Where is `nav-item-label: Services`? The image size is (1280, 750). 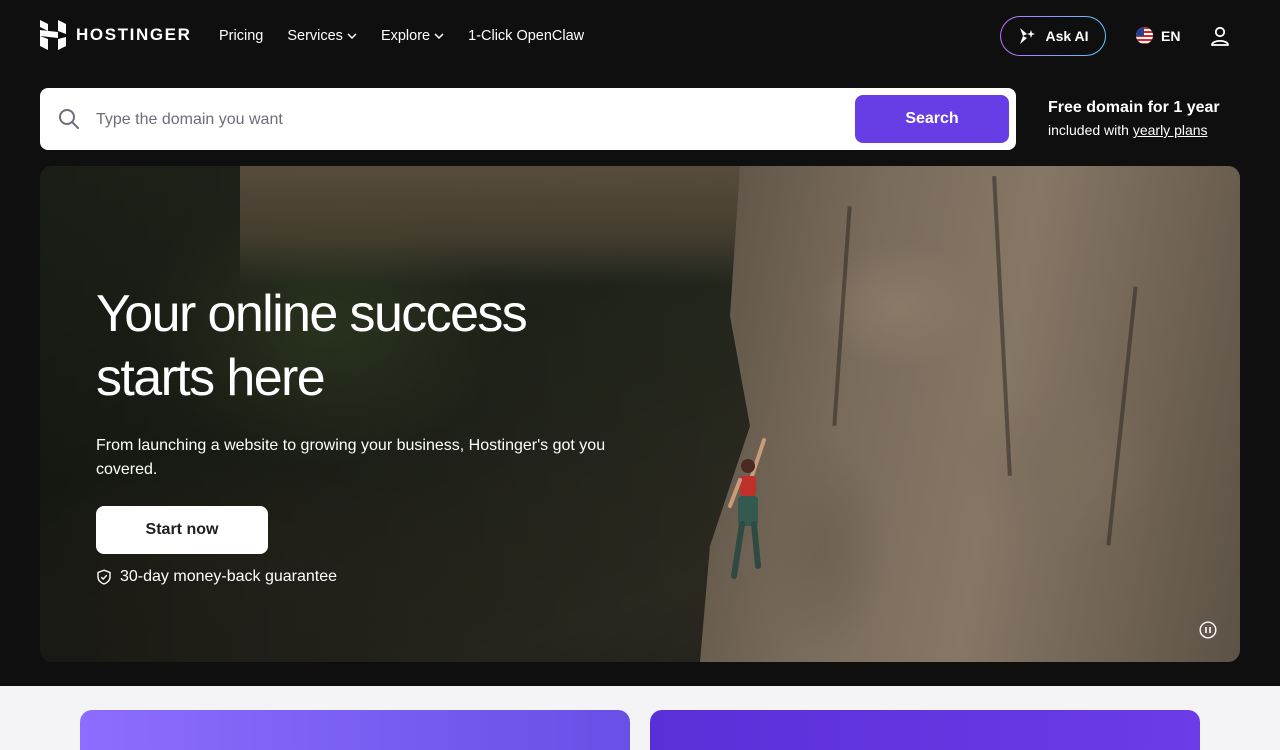
nav-item-label: Services is located at coordinates (315, 36).